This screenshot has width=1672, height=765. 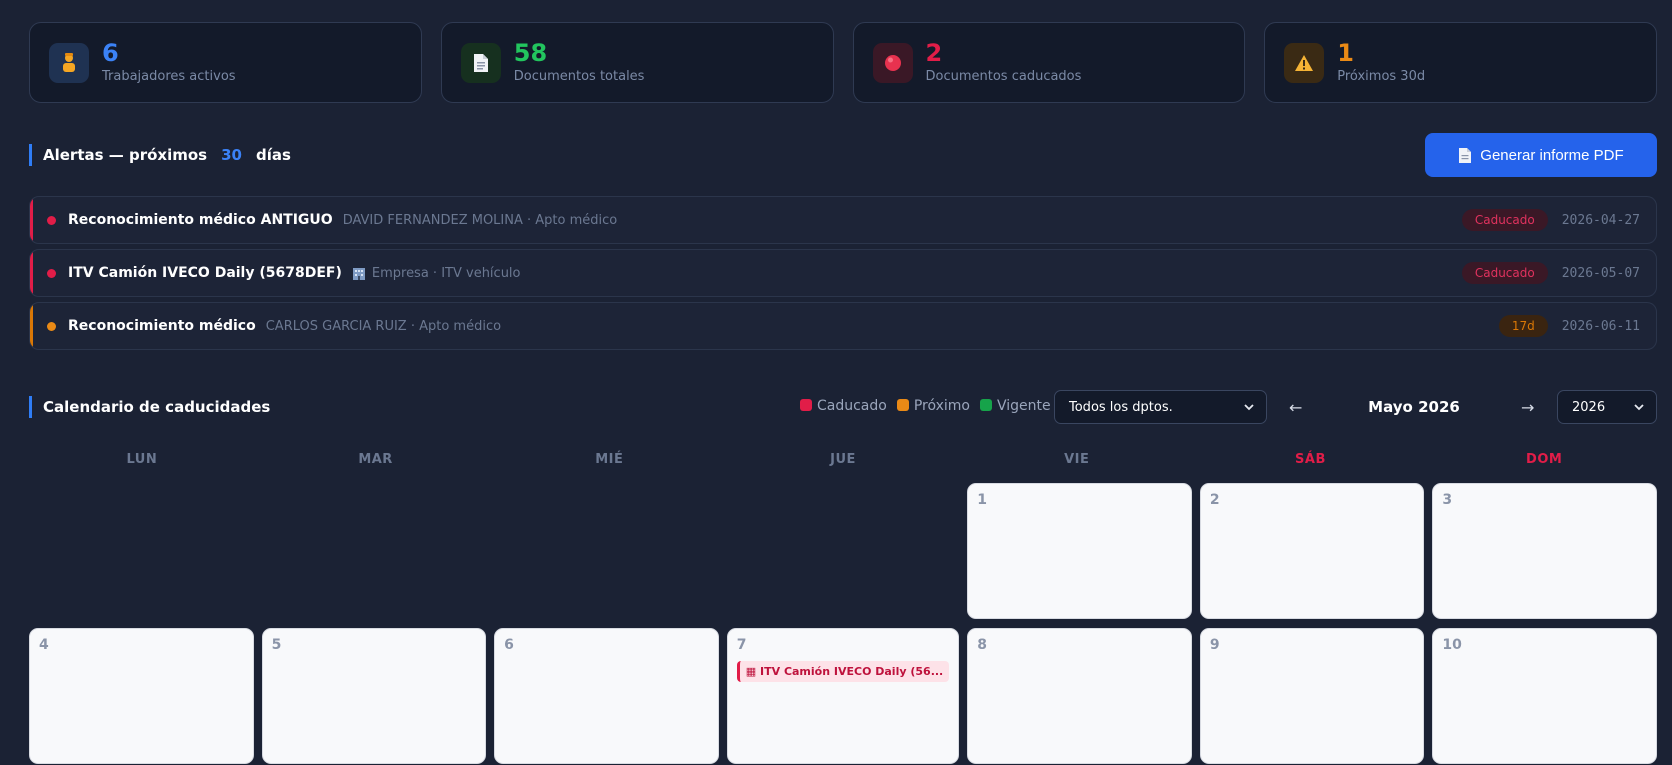 I want to click on day-number: 9, so click(x=1214, y=645).